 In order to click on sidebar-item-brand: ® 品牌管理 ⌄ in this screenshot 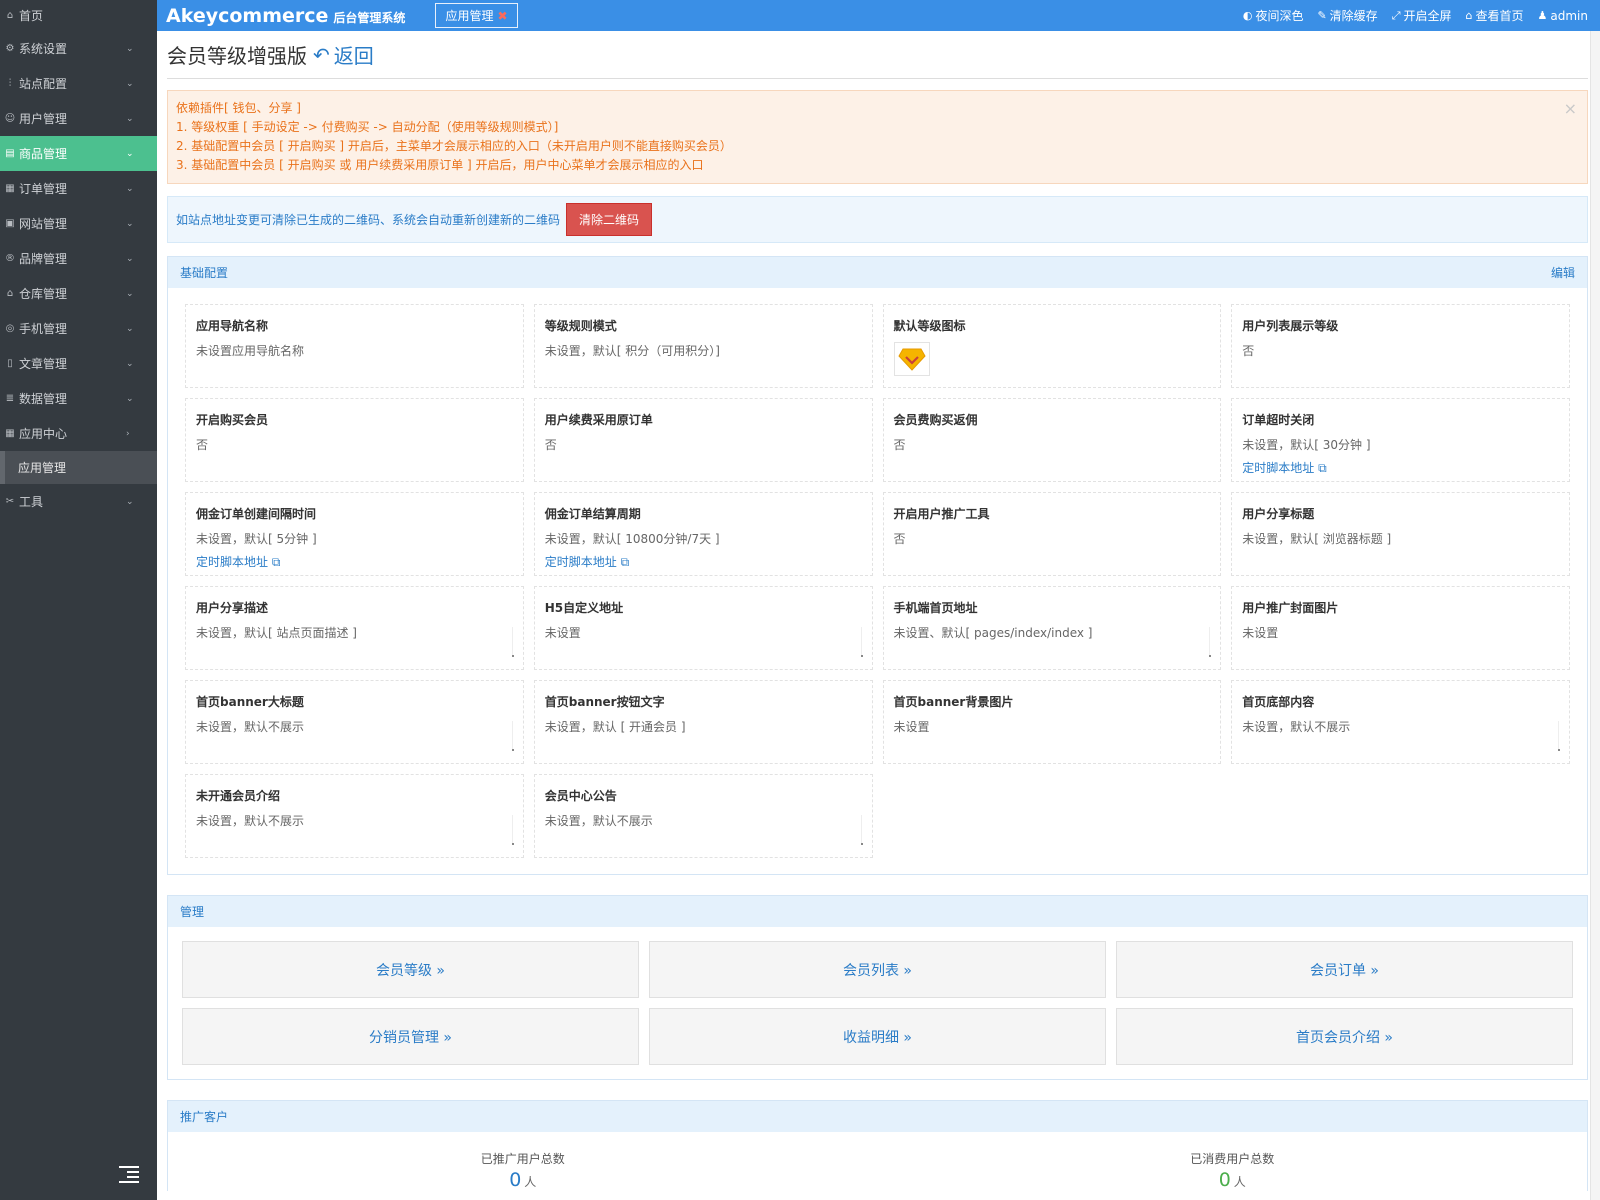, I will do `click(78, 258)`.